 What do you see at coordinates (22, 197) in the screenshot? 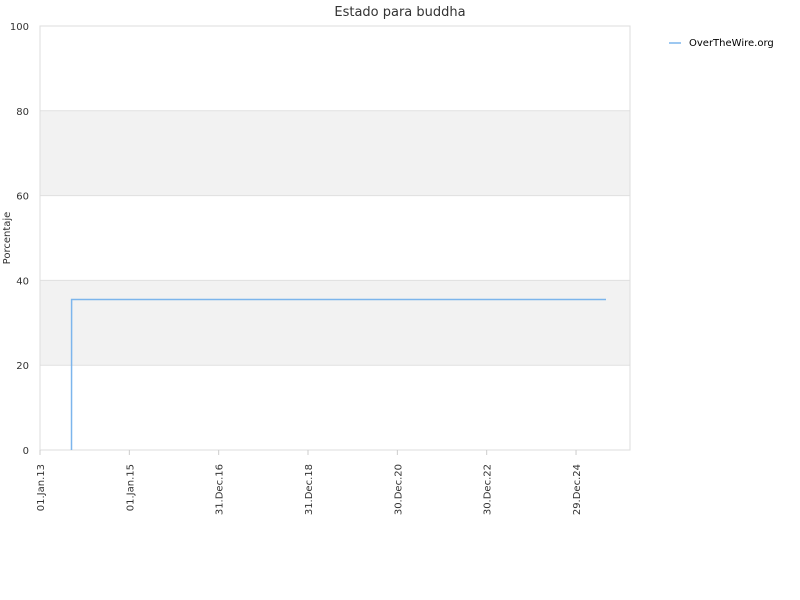
I see `y-tick-label: 60` at bounding box center [22, 197].